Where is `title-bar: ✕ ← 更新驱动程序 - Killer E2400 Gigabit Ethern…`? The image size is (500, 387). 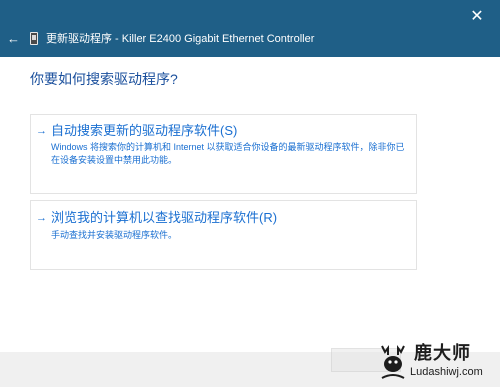 title-bar: ✕ ← 更新驱动程序 - Killer E2400 Gigabit Ethern… is located at coordinates (250, 28).